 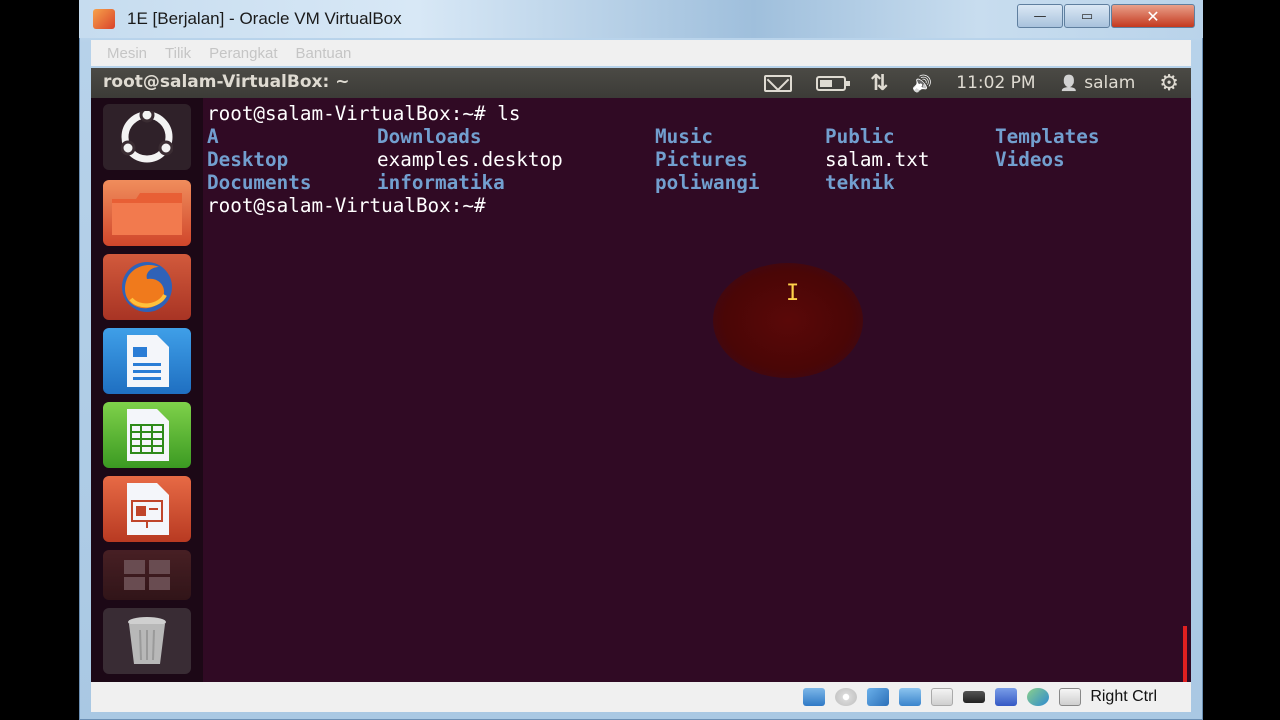 I want to click on ls-entry: informatika, so click(x=441, y=182).